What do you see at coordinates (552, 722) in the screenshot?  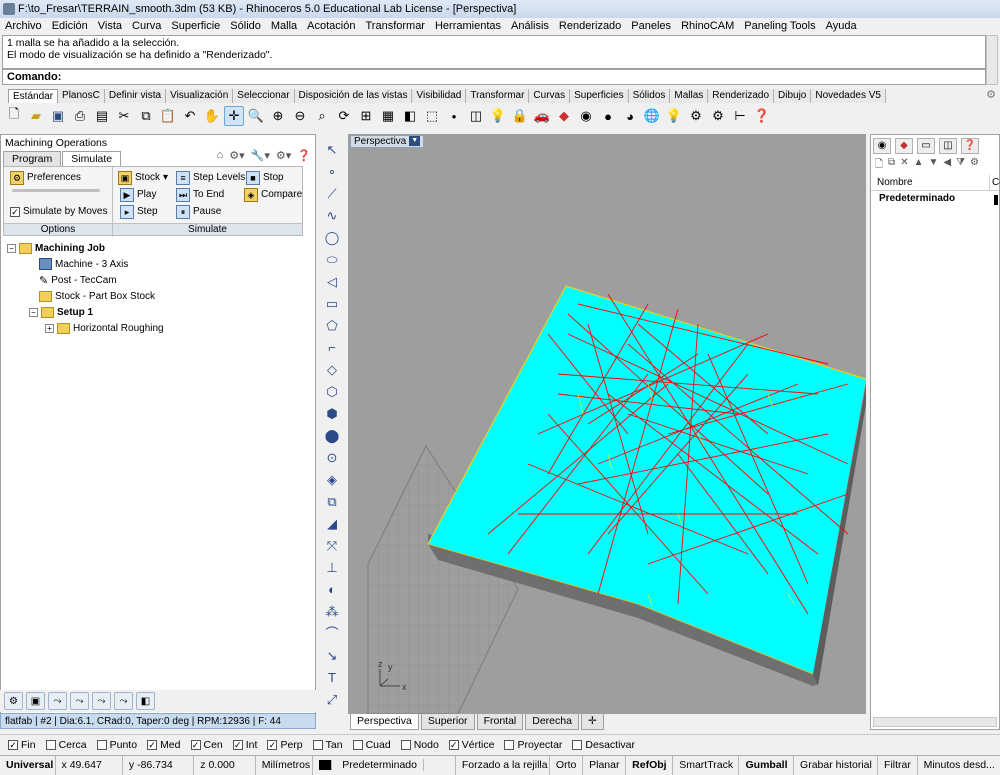 I see `tab-derecha: Derecha` at bounding box center [552, 722].